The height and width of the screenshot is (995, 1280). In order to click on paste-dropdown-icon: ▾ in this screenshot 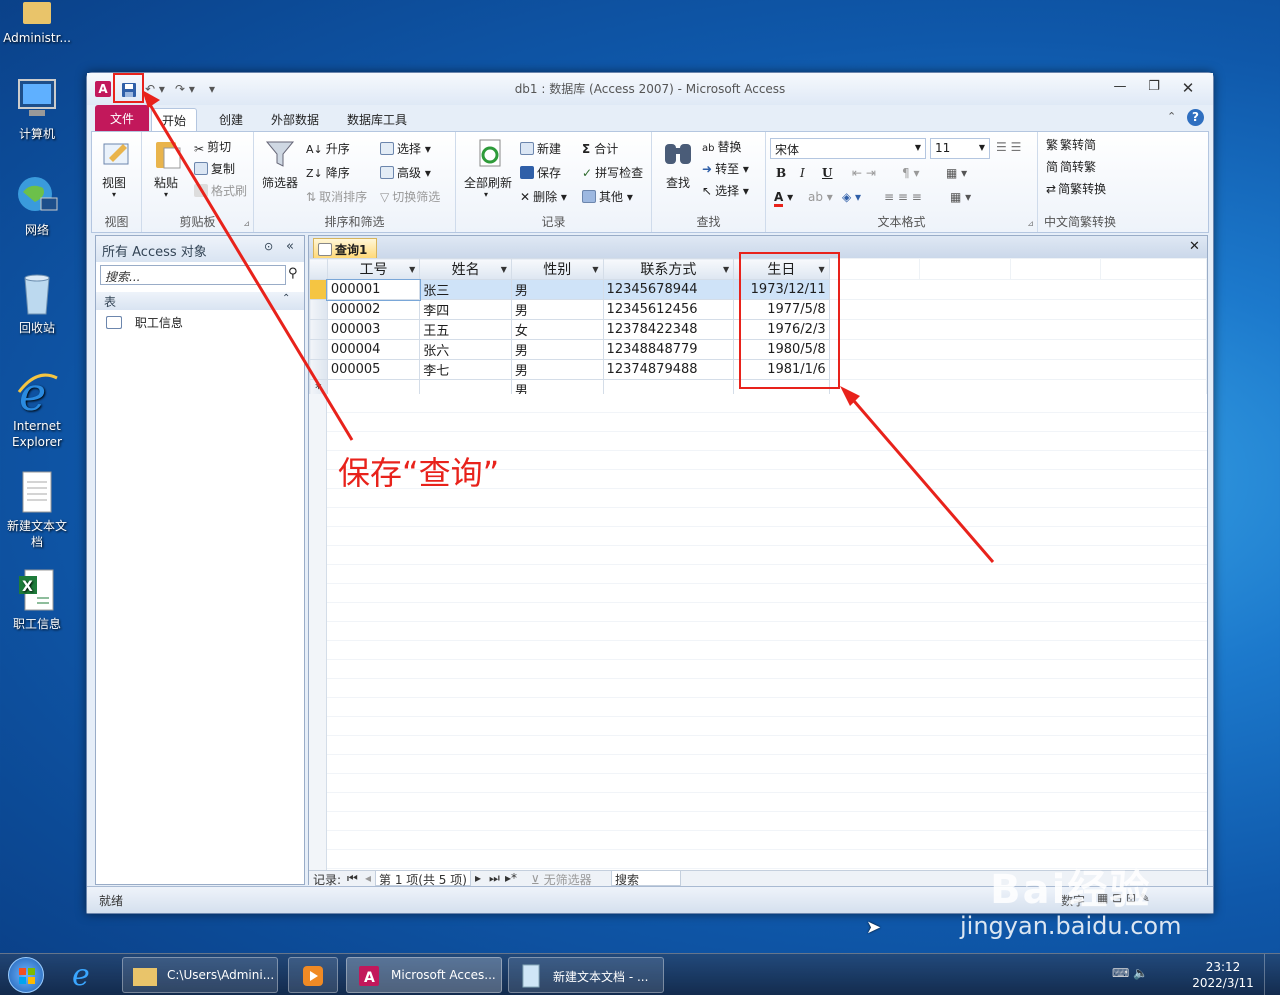, I will do `click(166, 194)`.